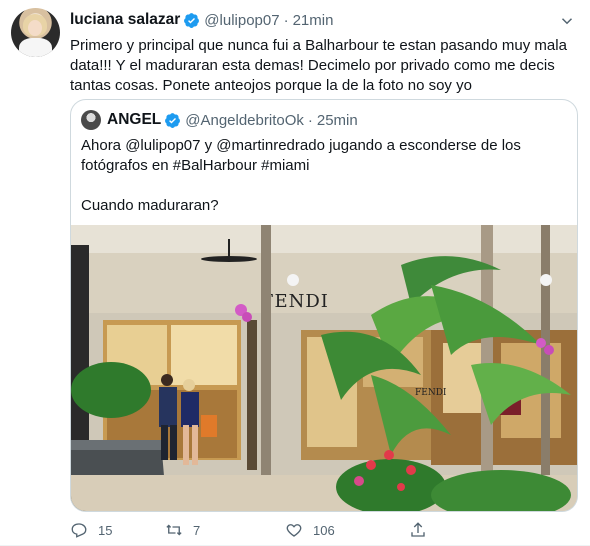  I want to click on svg-text: FENDI, so click(431, 393).